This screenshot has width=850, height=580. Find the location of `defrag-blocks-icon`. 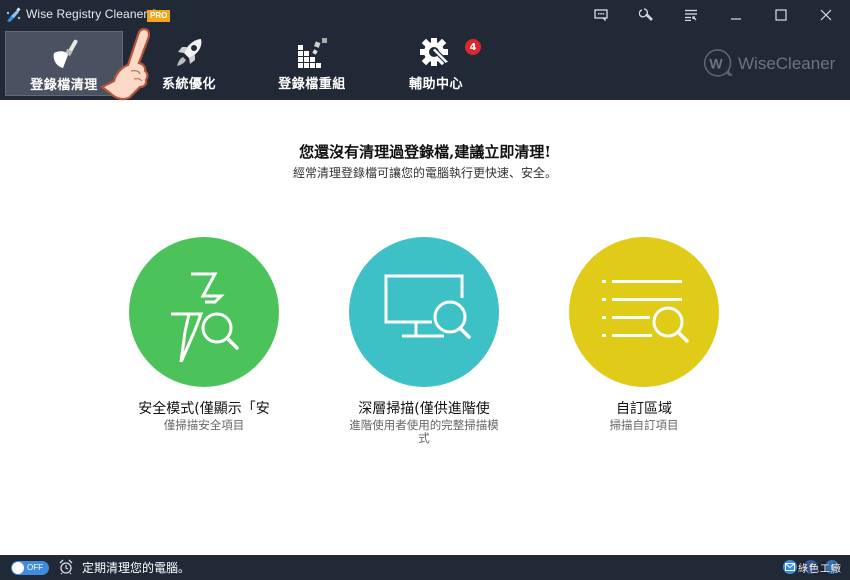

defrag-blocks-icon is located at coordinates (312, 53).